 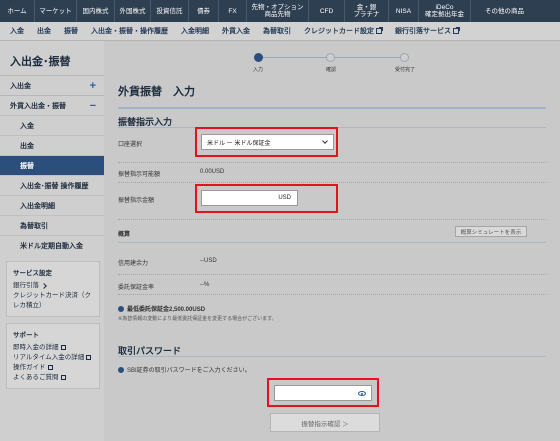 I want to click on topnav-item: 外国株式, so click(x=132, y=11).